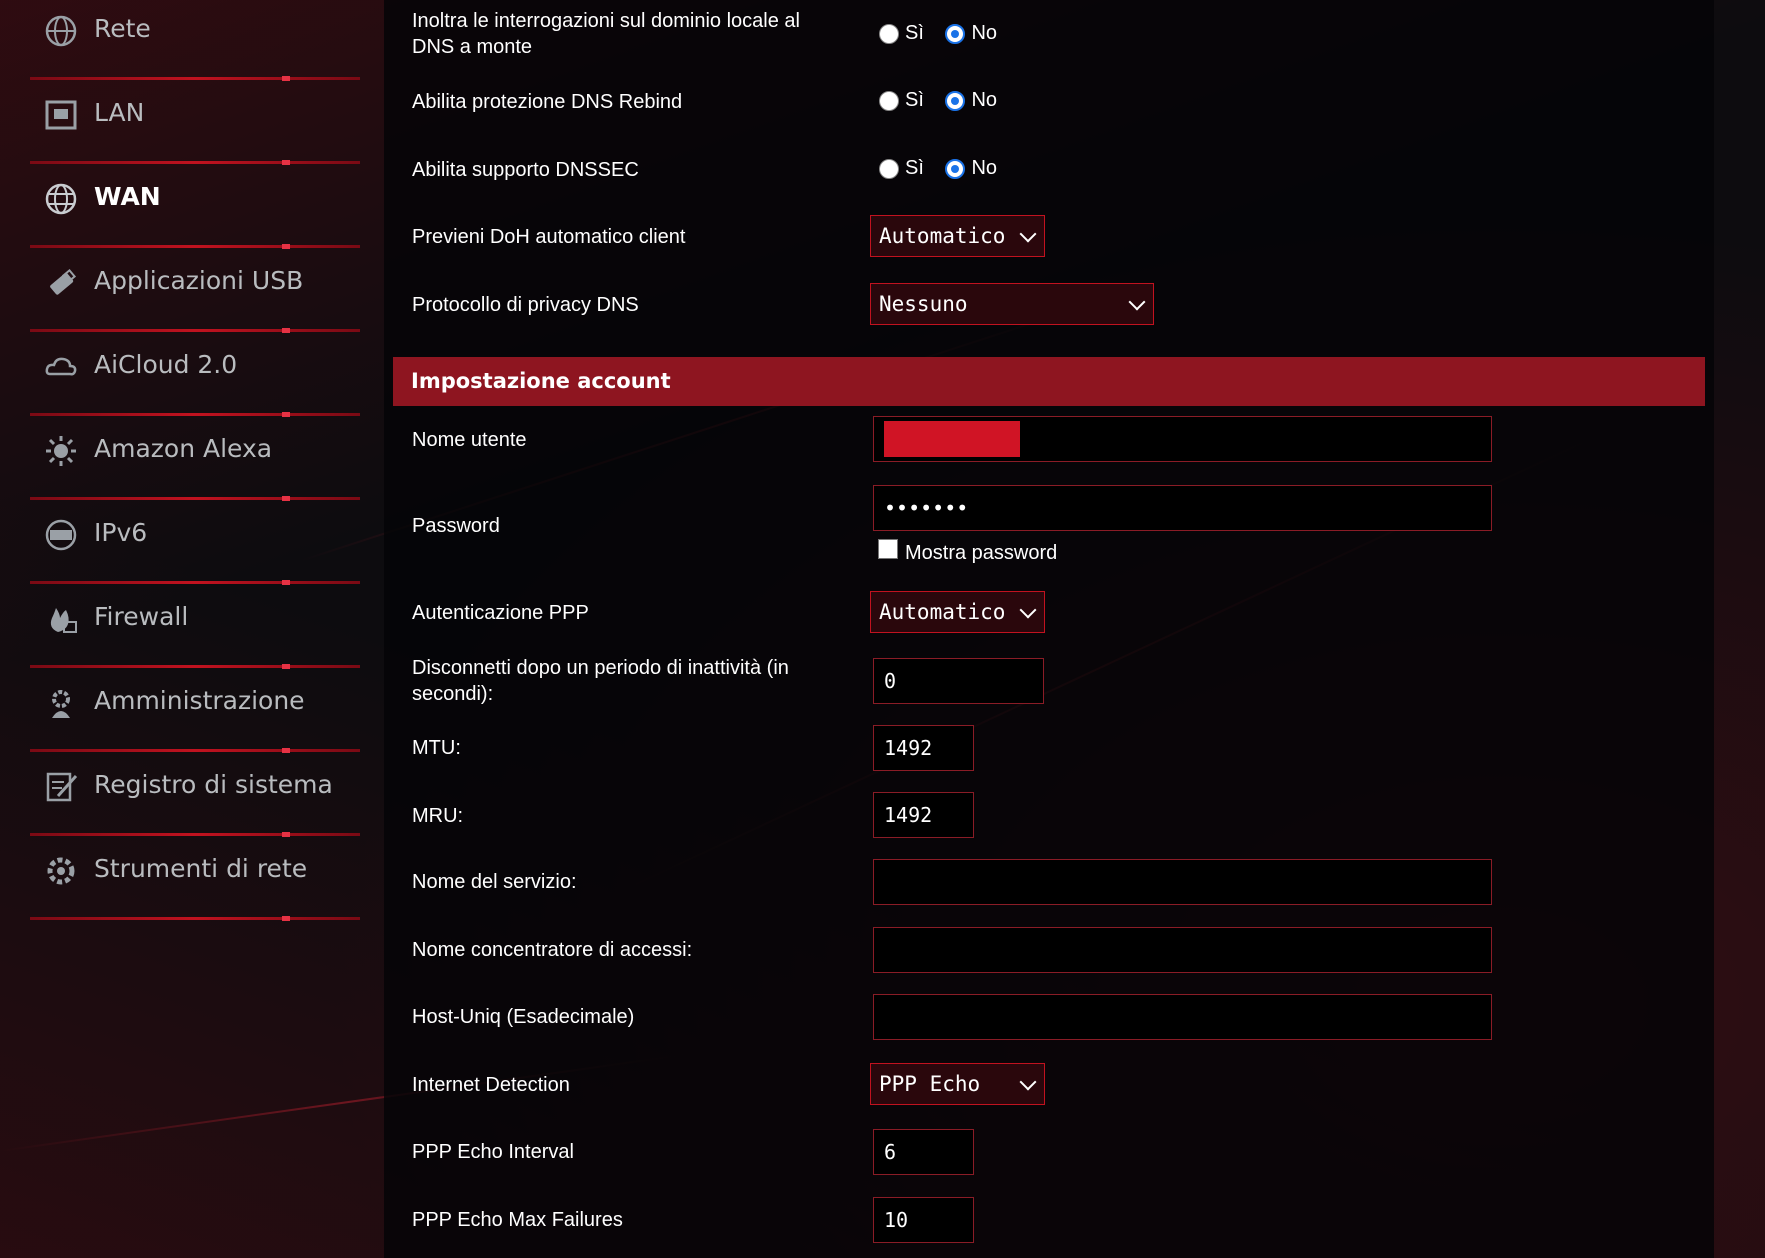 The height and width of the screenshot is (1258, 1765). What do you see at coordinates (195, 634) in the screenshot?
I see `sidebar-item-firewall: Firewall` at bounding box center [195, 634].